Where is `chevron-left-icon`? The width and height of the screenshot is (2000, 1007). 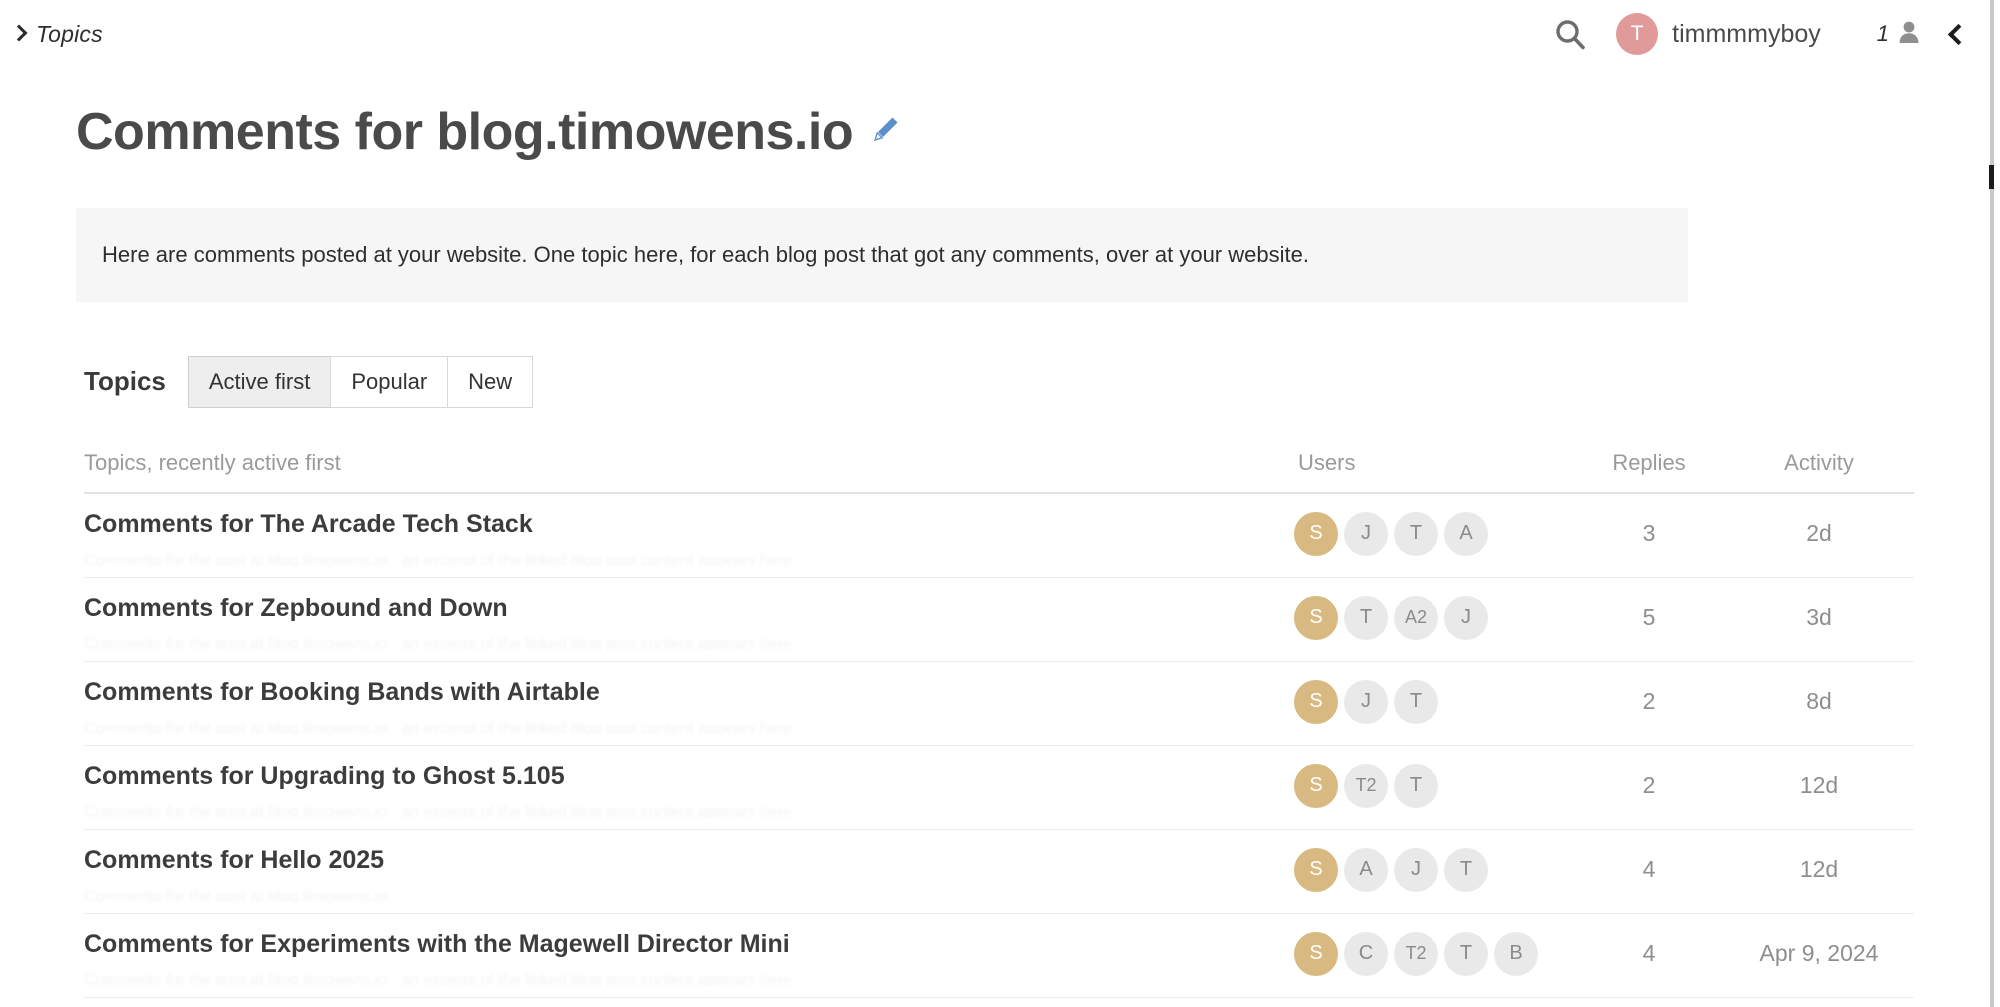 chevron-left-icon is located at coordinates (1956, 34).